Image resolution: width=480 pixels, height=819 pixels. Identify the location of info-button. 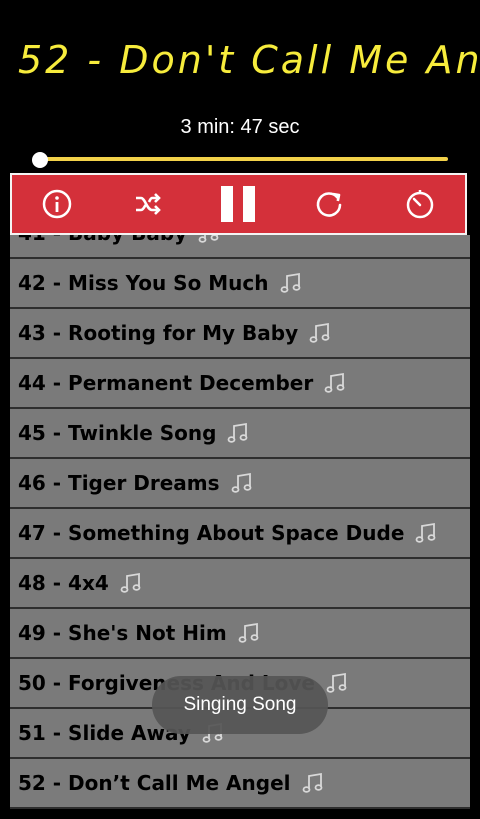
(57, 204).